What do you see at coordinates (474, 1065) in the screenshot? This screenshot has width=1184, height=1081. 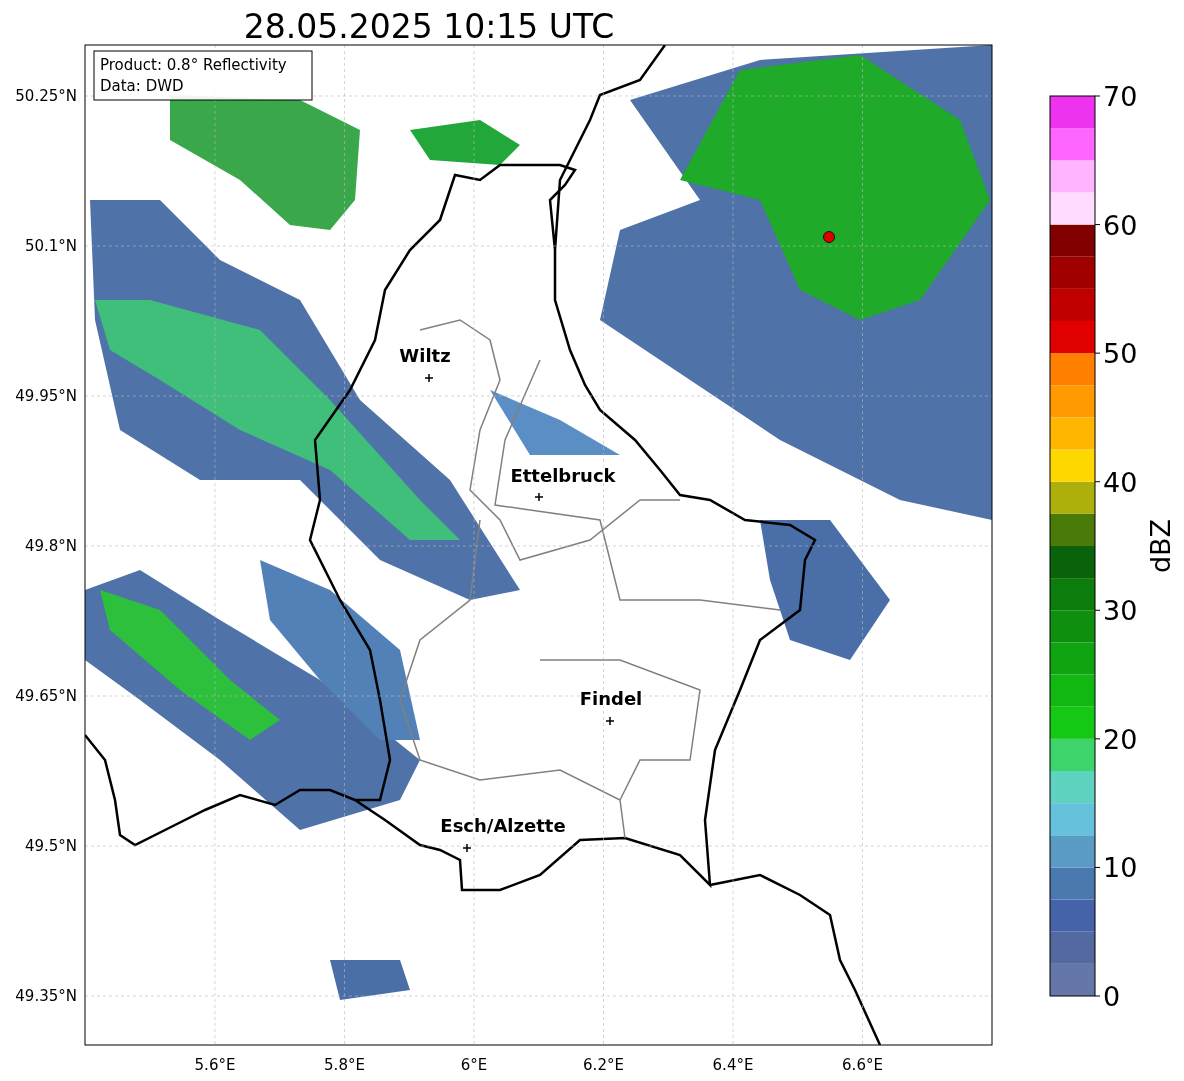 I see `longitude-label: 6°E` at bounding box center [474, 1065].